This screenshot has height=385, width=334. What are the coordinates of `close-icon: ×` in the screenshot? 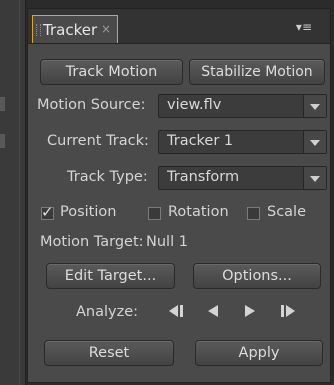 It's located at (106, 29).